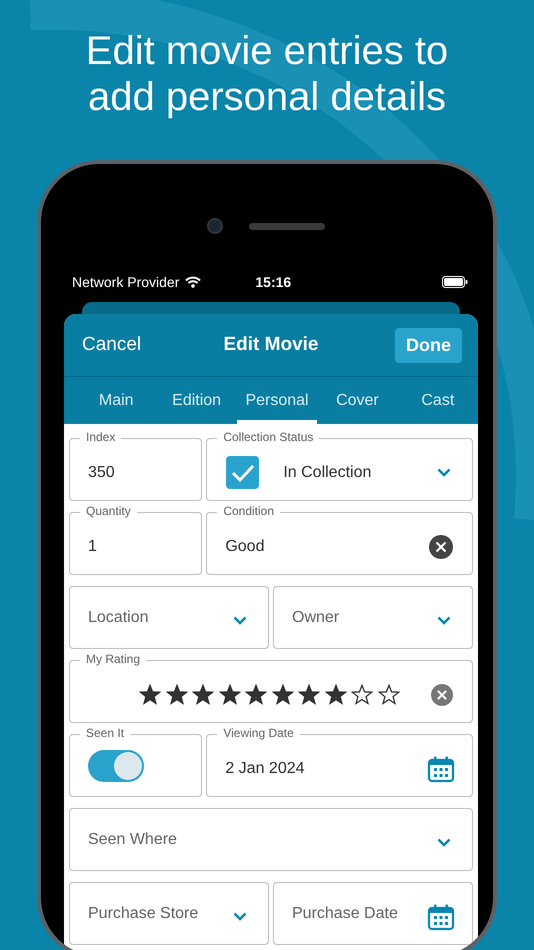 Image resolution: width=534 pixels, height=950 pixels. I want to click on field-label: Seen It, so click(105, 733).